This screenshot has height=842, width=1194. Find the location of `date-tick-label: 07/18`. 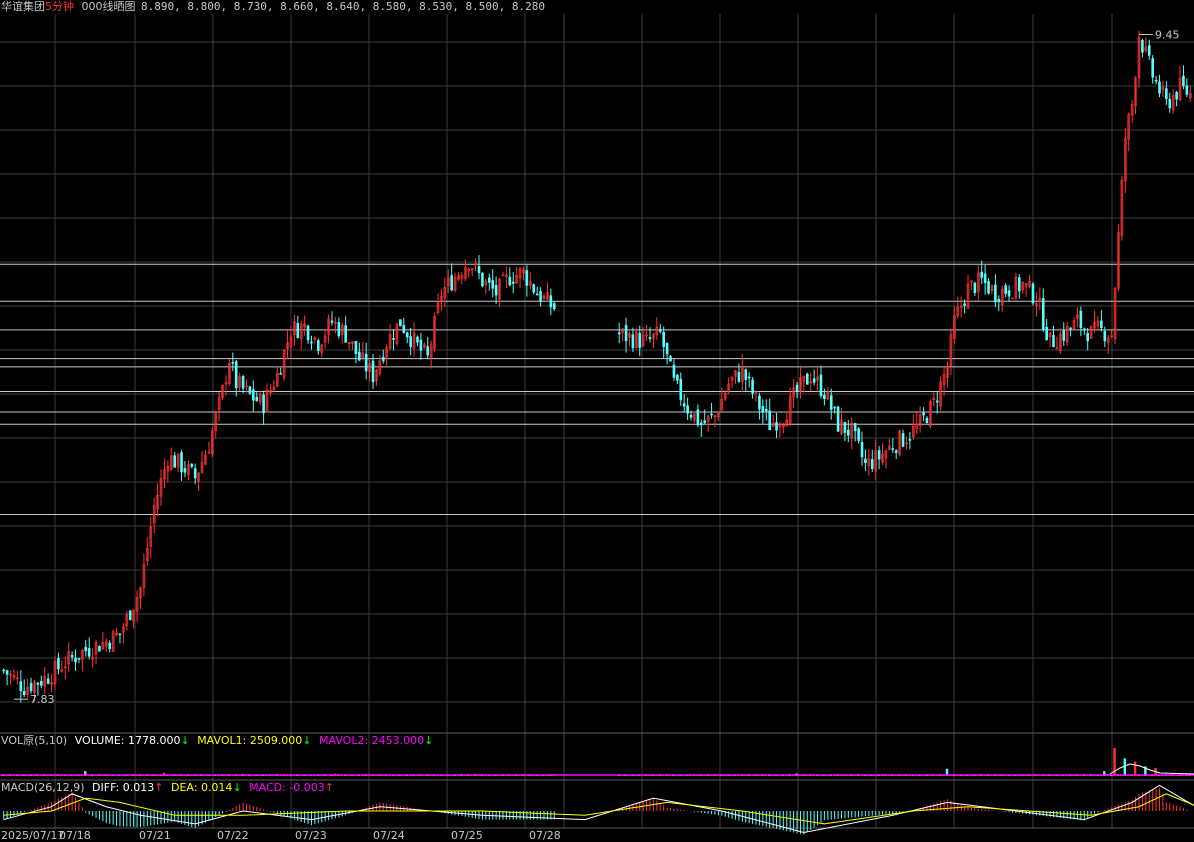

date-tick-label: 07/18 is located at coordinates (75, 835).